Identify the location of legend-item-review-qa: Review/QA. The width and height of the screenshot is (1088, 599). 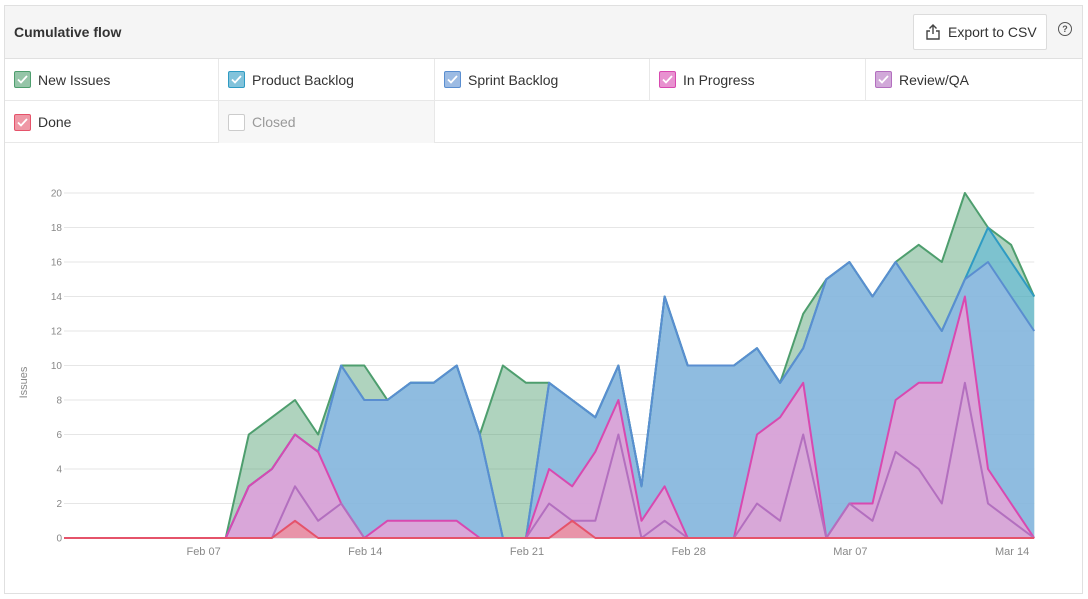
(974, 80).